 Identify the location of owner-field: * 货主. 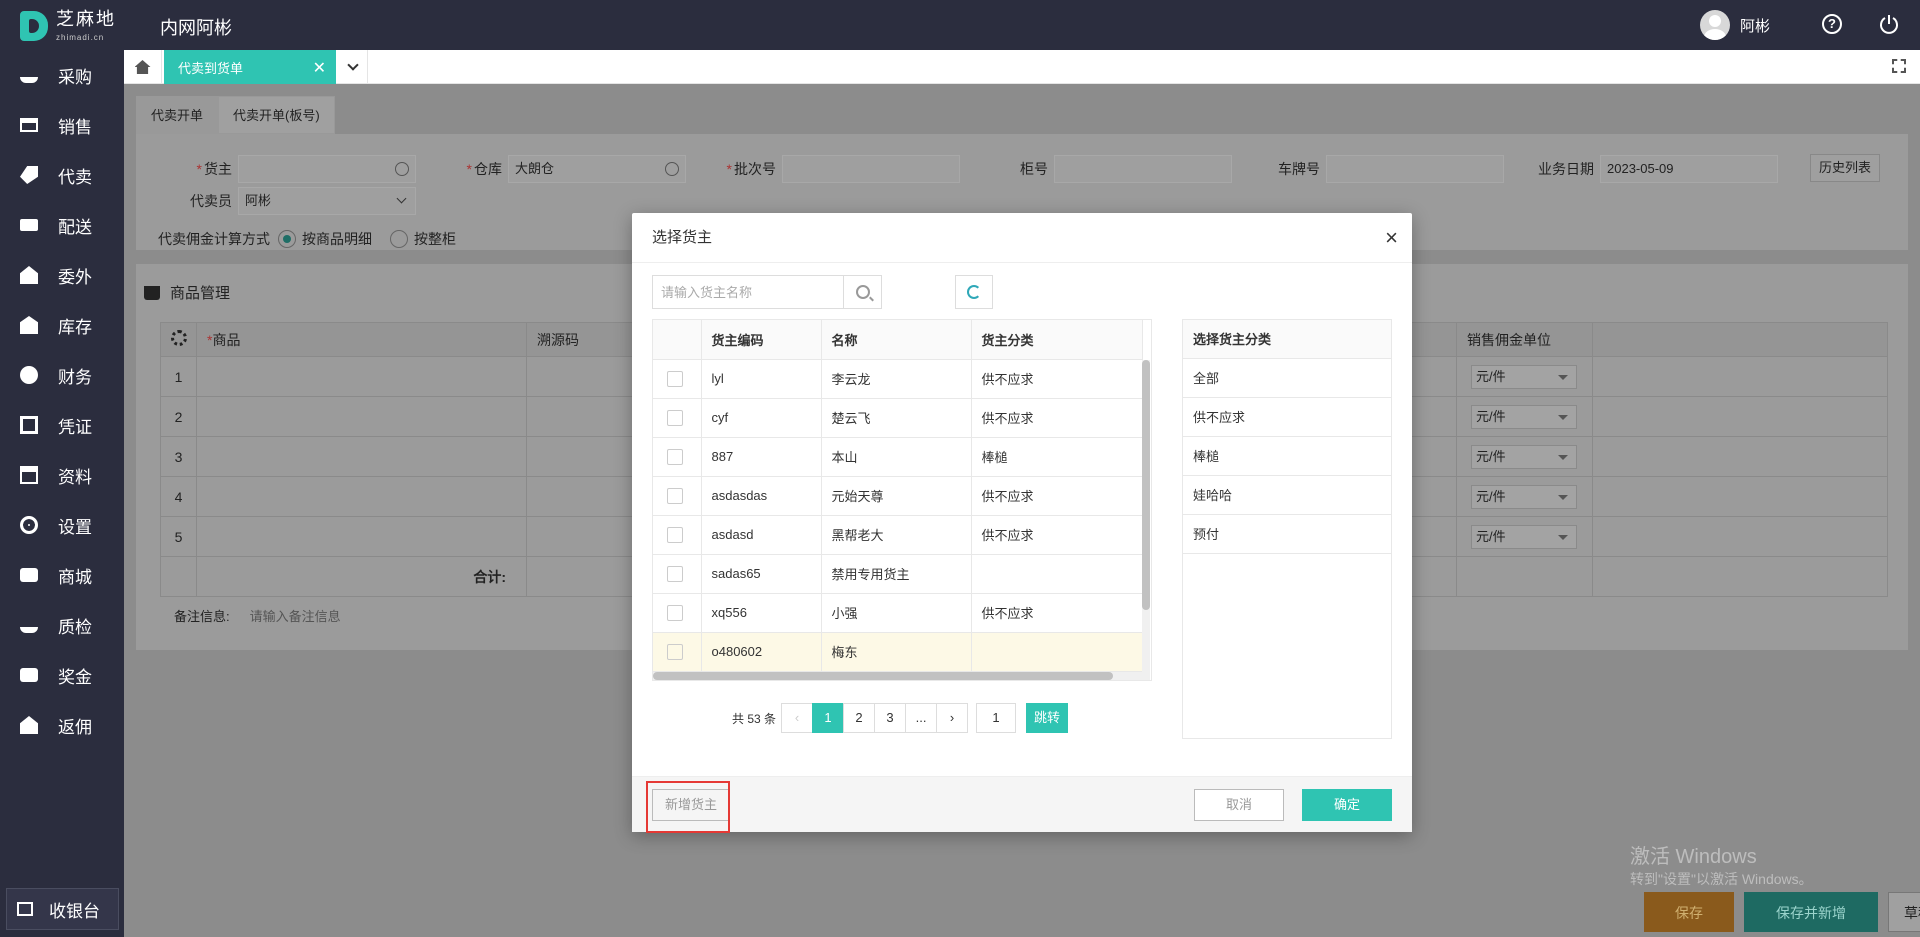
(298, 169).